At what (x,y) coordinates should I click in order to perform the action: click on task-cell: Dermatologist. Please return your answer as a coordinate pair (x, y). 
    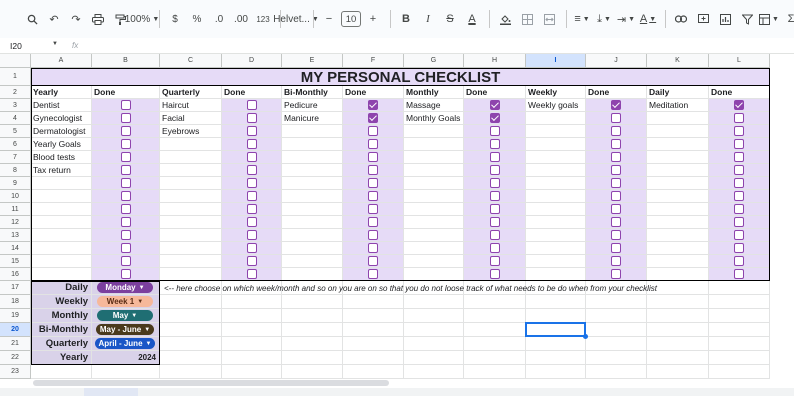
    Looking at the image, I should click on (61, 131).